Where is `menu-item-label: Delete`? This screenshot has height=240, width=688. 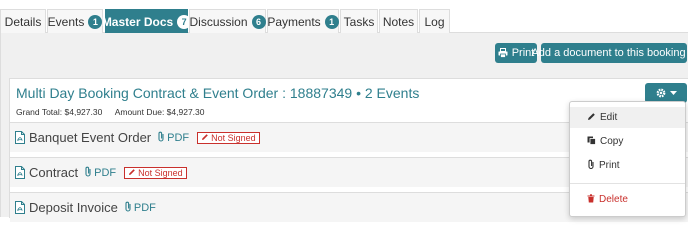
menu-item-label: Delete is located at coordinates (613, 199).